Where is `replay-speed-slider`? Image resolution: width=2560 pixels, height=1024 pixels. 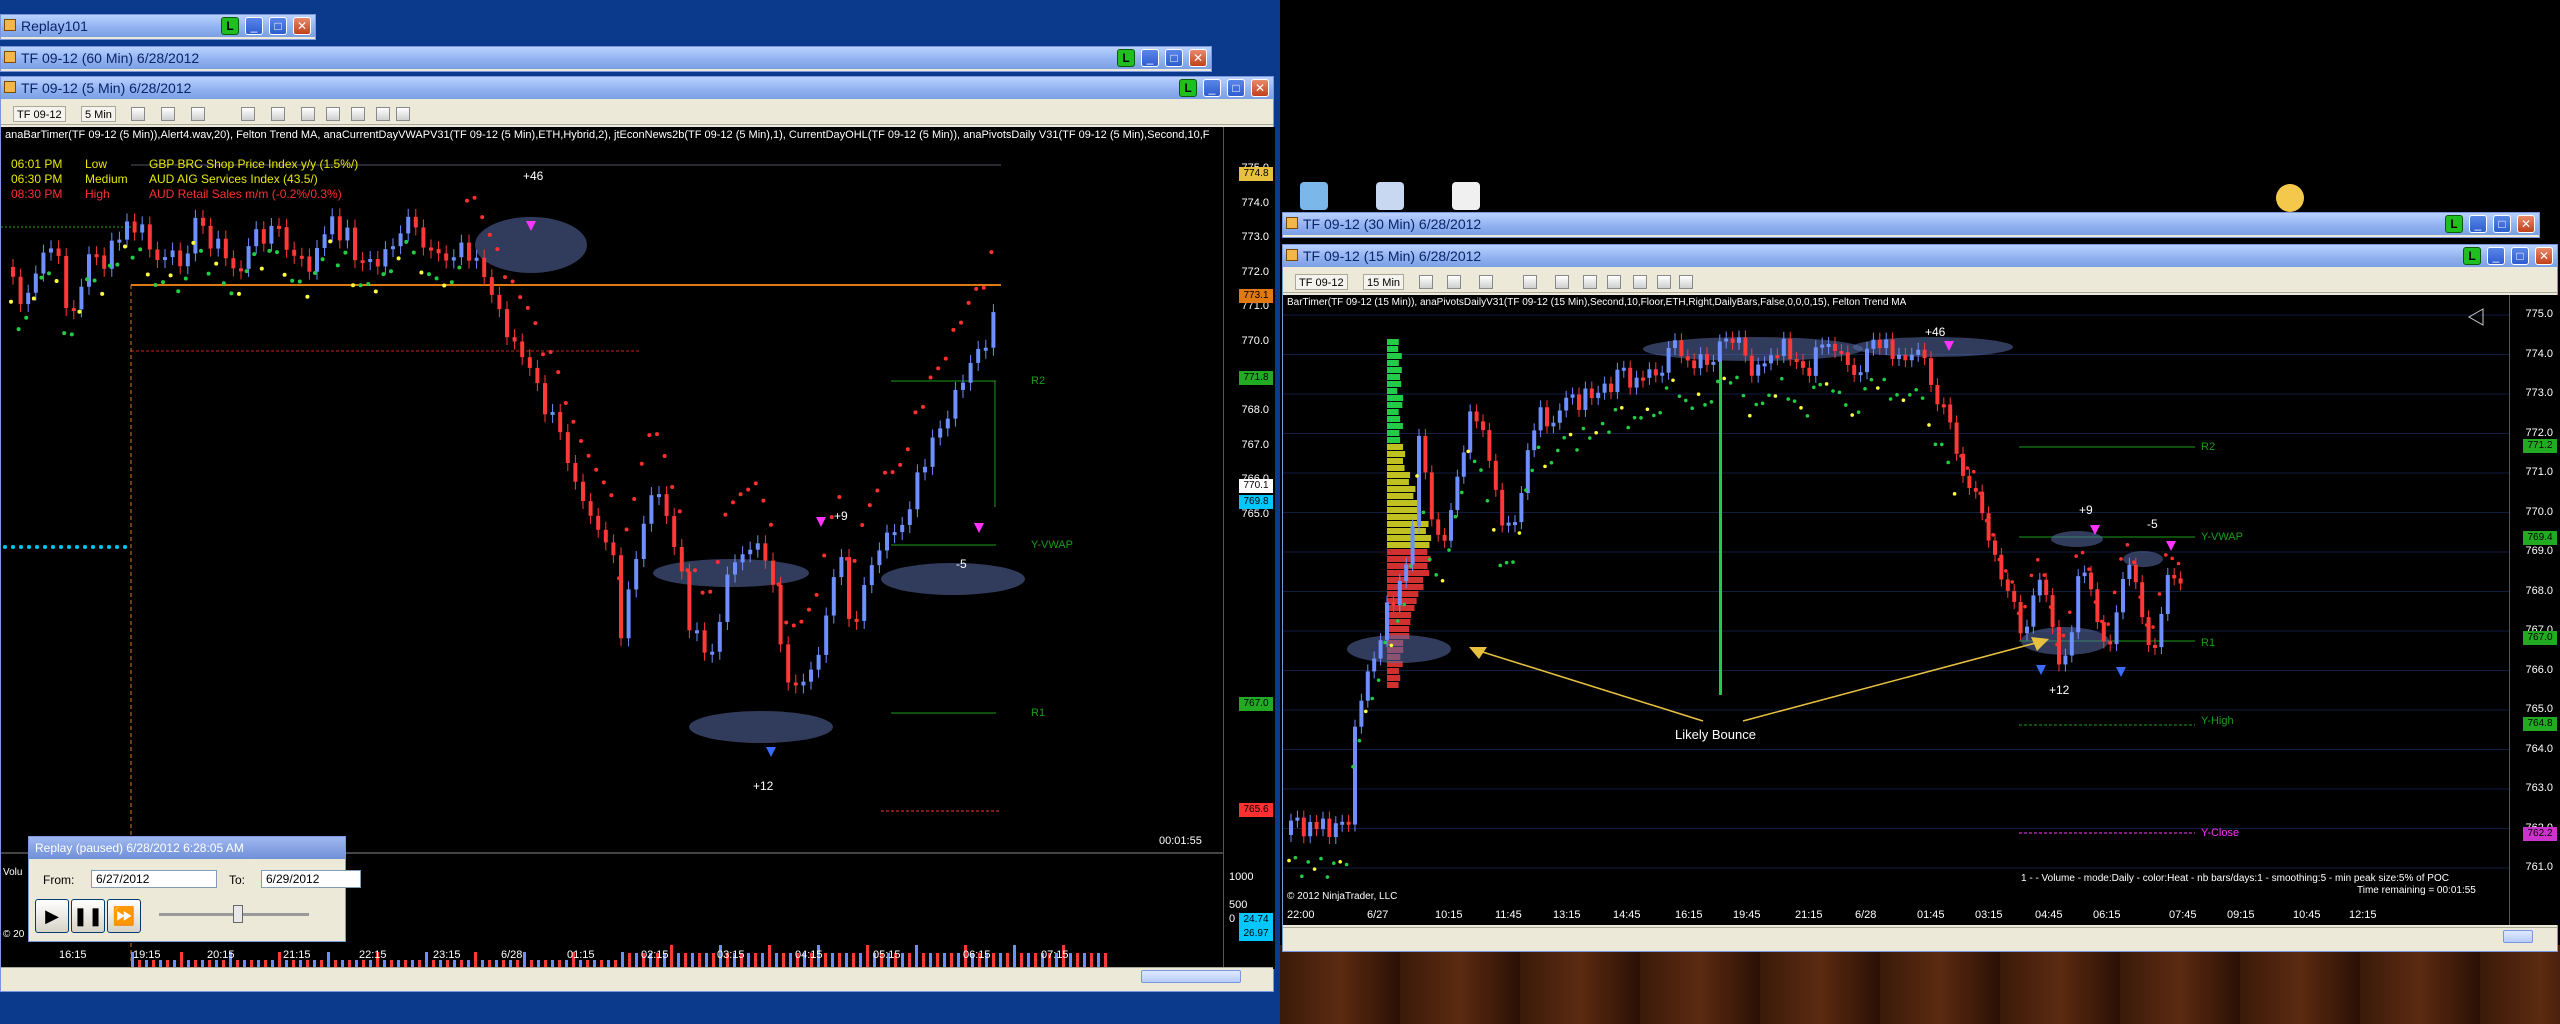 replay-speed-slider is located at coordinates (234, 914).